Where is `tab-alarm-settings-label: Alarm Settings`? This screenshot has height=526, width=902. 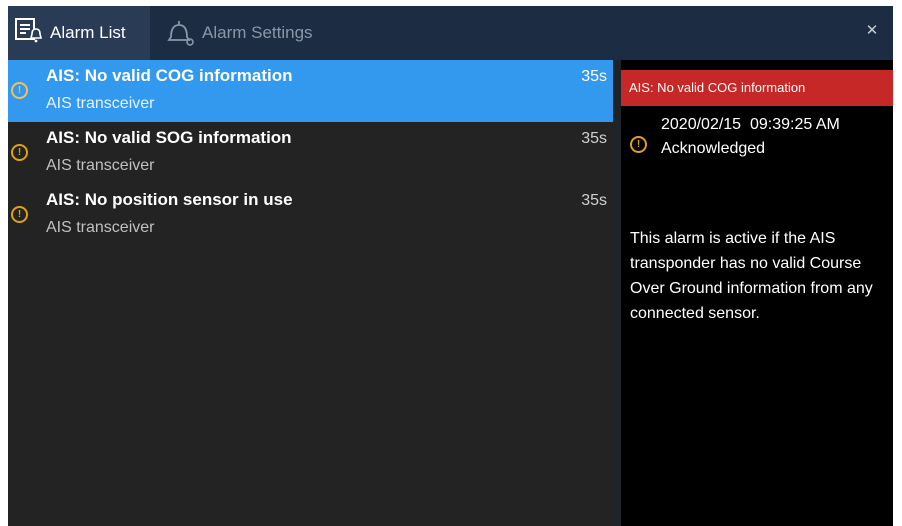
tab-alarm-settings-label: Alarm Settings is located at coordinates (257, 32).